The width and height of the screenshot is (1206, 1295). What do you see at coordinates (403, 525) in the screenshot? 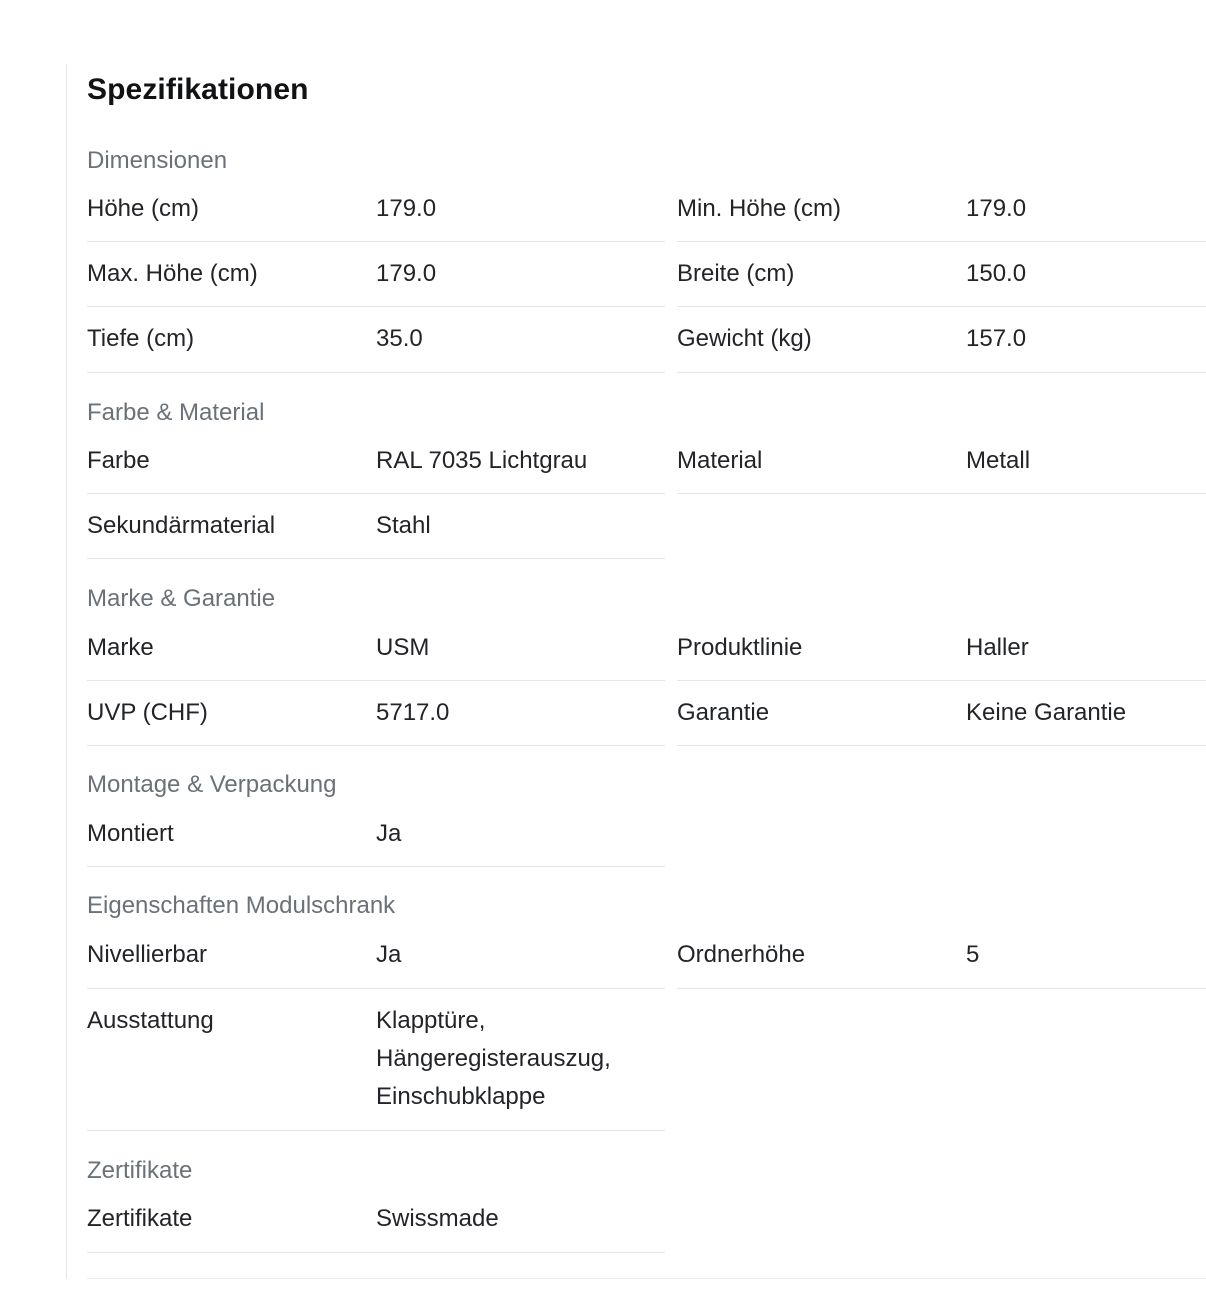
I see `spec-value: Stahl` at bounding box center [403, 525].